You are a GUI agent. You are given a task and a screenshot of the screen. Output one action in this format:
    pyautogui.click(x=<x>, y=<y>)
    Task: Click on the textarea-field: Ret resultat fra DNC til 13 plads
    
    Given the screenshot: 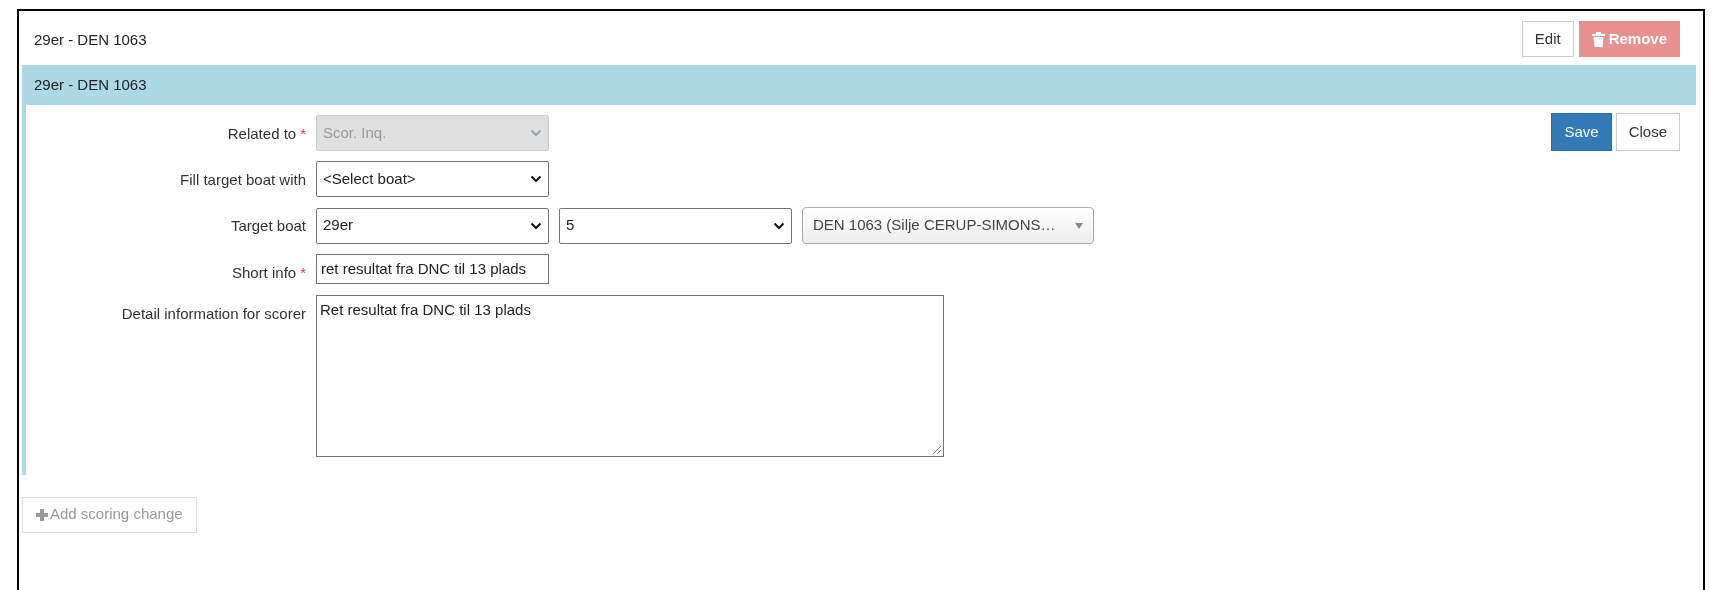 What is the action you would take?
    pyautogui.click(x=630, y=375)
    